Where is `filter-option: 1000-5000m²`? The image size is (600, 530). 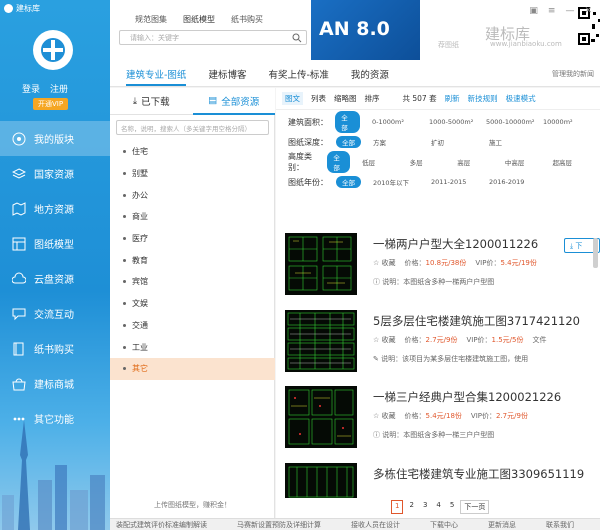
filter-option: 1000-5000m² is located at coordinates (457, 122).